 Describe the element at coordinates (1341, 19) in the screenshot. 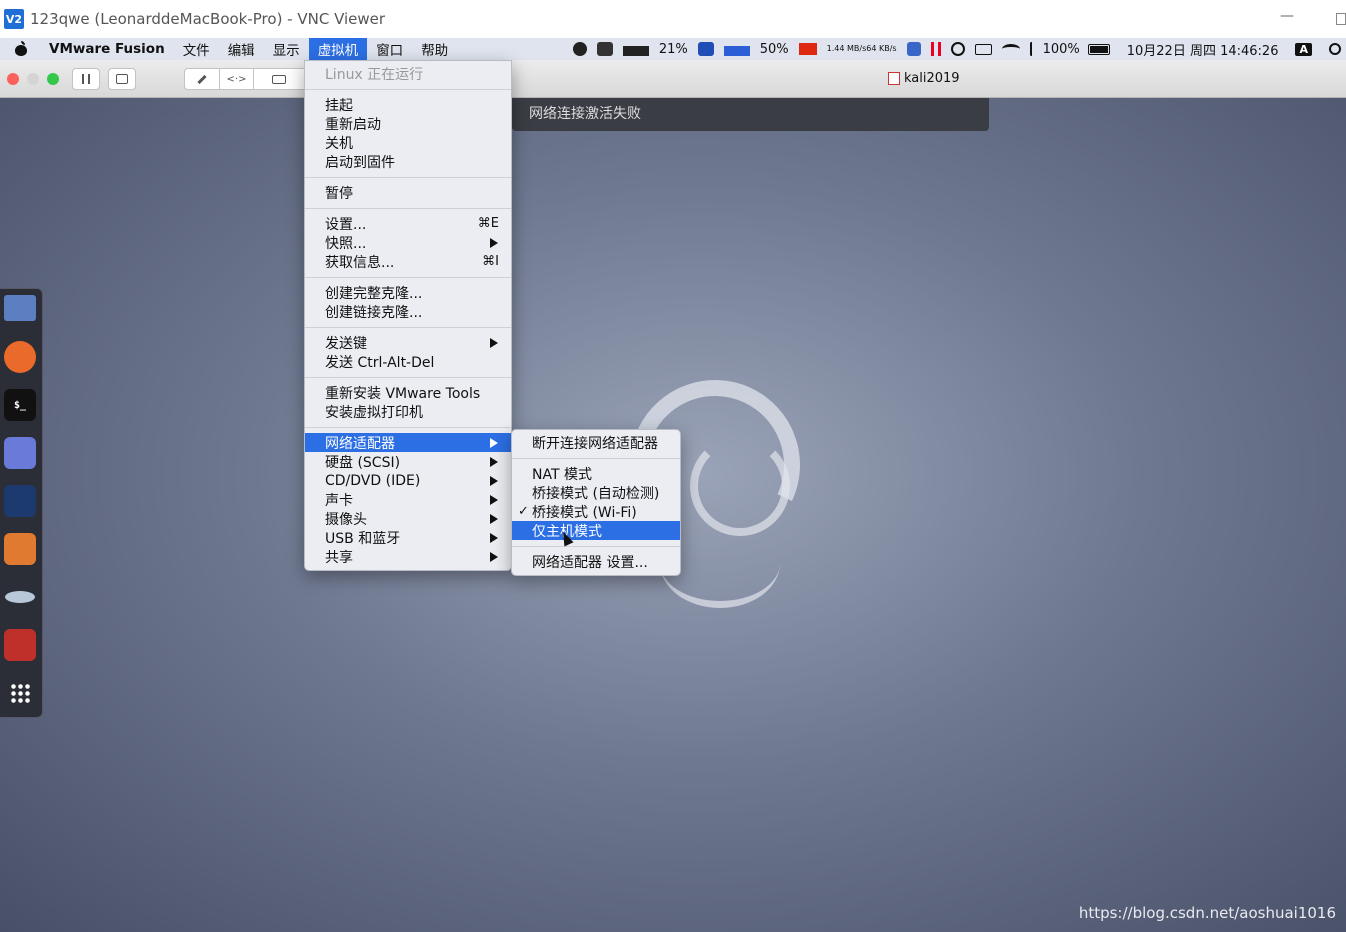

I see `maximize-button` at that location.